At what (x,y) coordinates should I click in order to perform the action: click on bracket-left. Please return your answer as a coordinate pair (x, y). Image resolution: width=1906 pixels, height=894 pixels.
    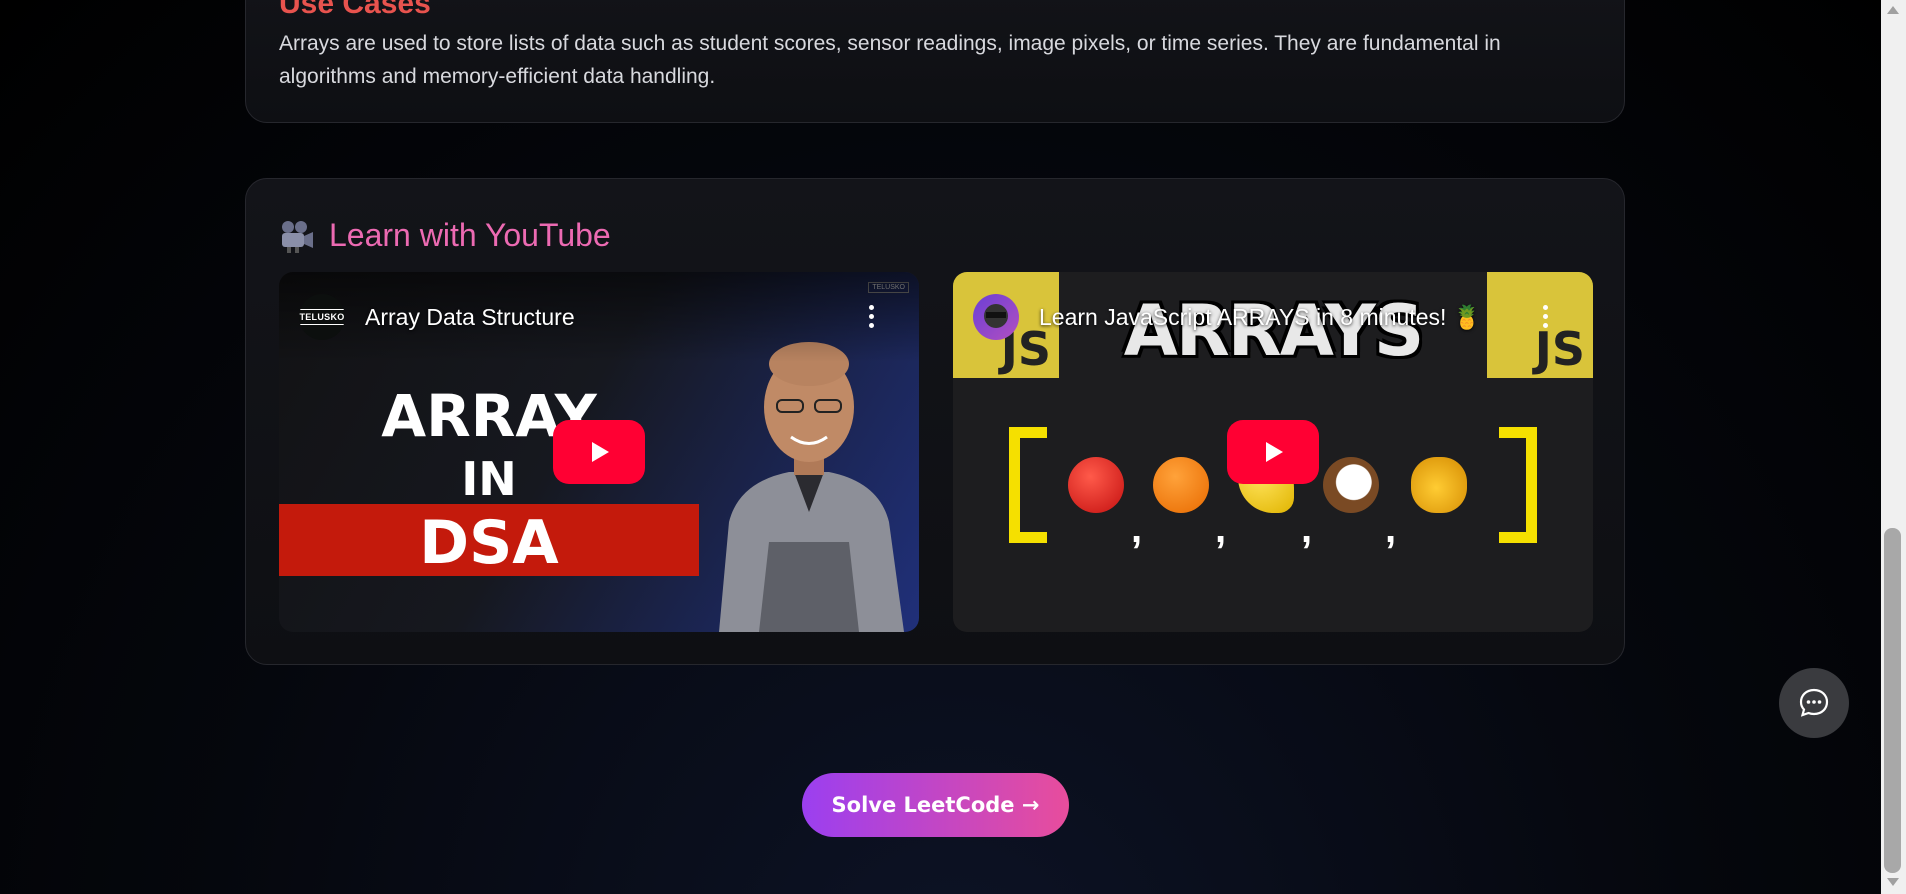
    Looking at the image, I should click on (1028, 485).